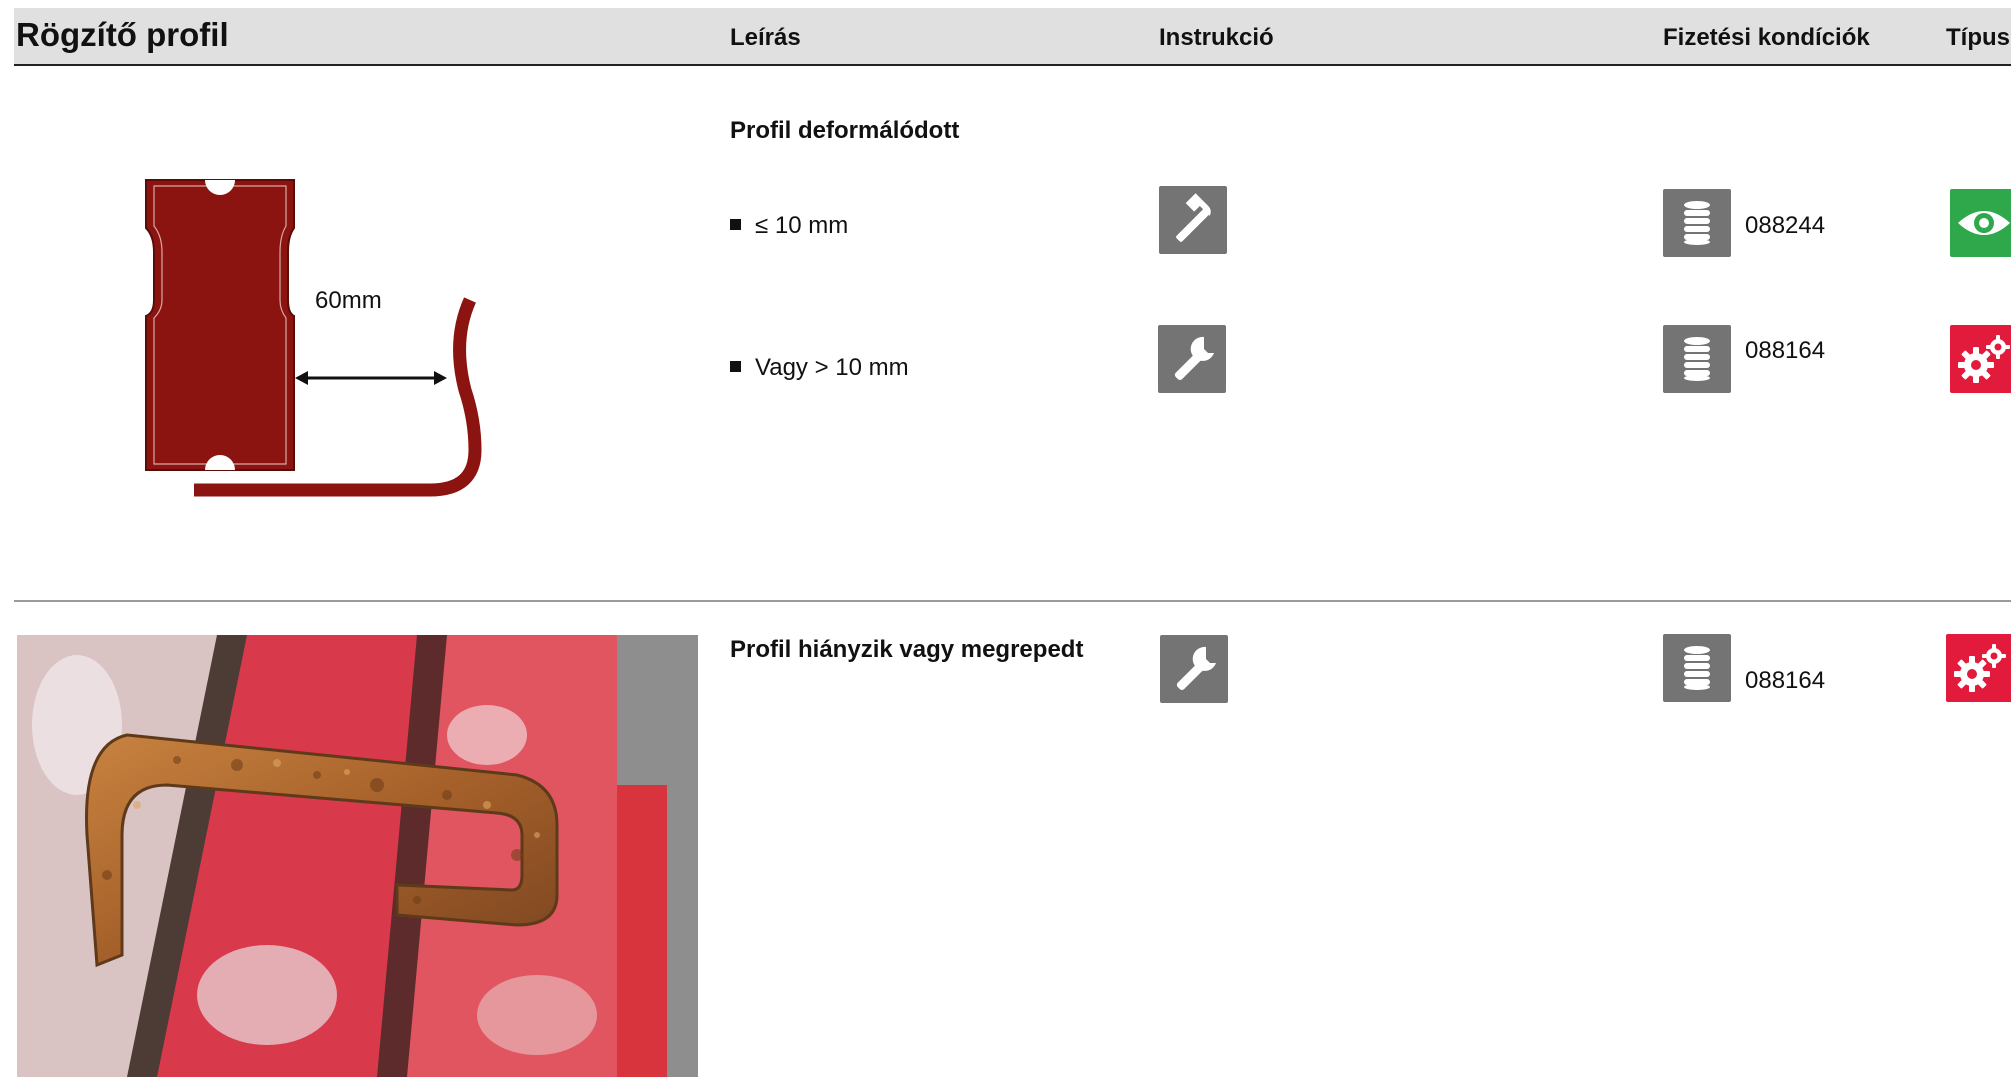  I want to click on list-item-text: Vagy > 10 mm, so click(832, 367).